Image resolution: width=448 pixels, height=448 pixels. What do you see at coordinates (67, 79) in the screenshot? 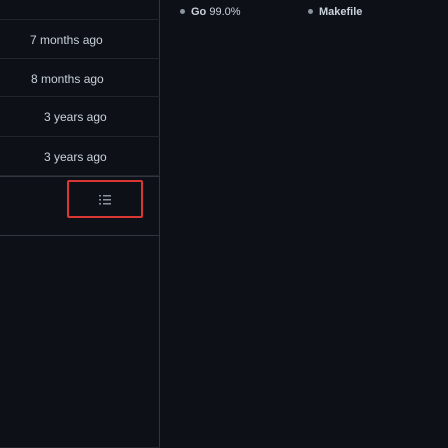
I see `updated-time: 8 months ago` at bounding box center [67, 79].